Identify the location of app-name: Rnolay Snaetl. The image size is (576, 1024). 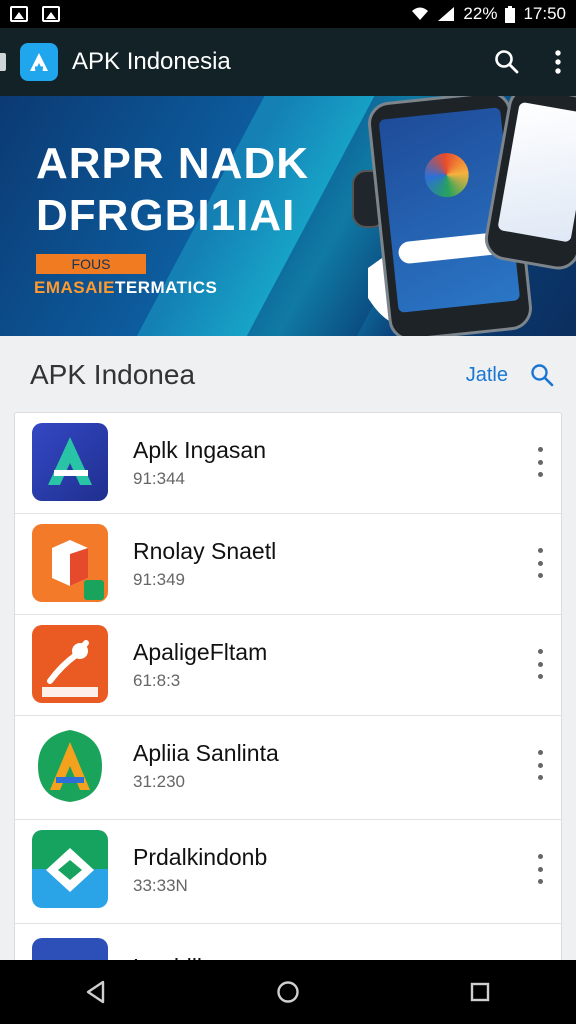
(205, 551).